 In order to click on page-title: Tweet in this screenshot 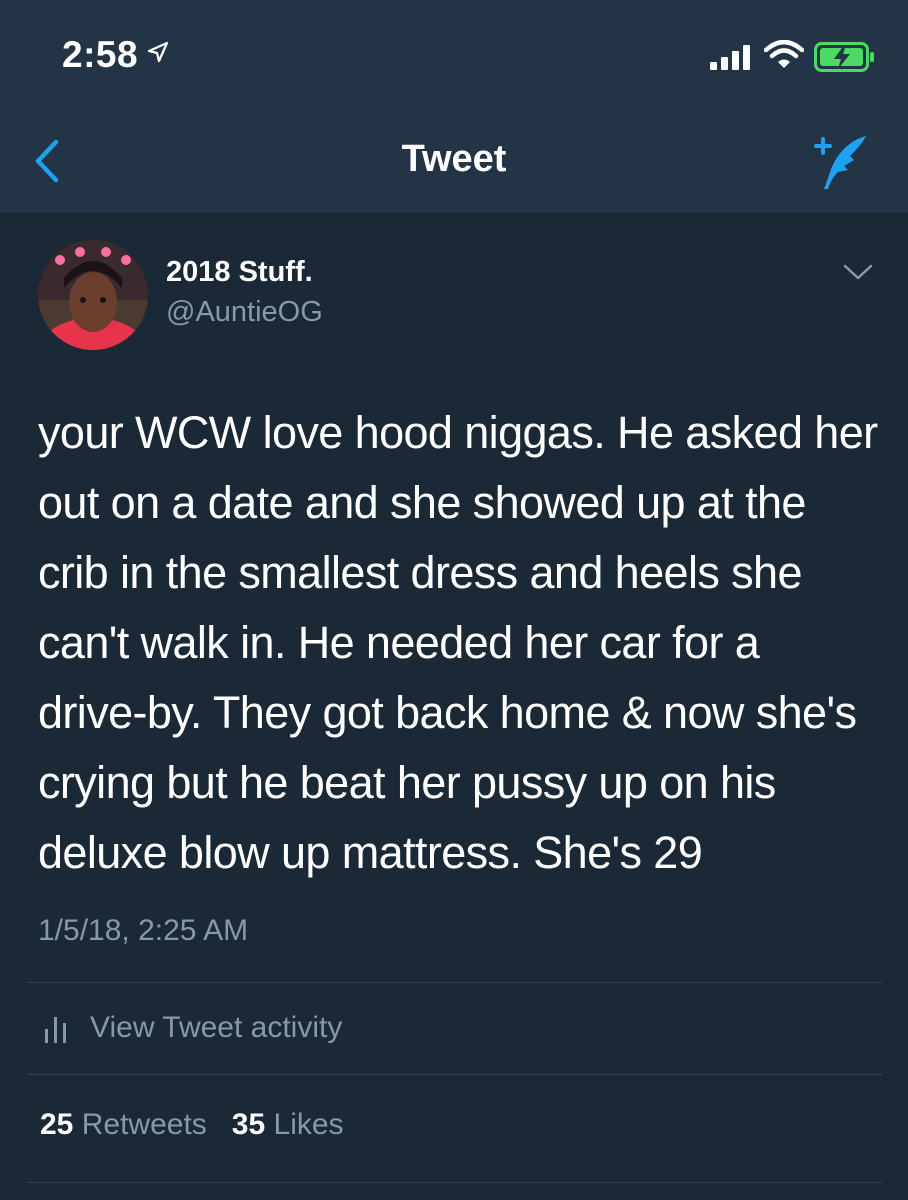, I will do `click(454, 159)`.